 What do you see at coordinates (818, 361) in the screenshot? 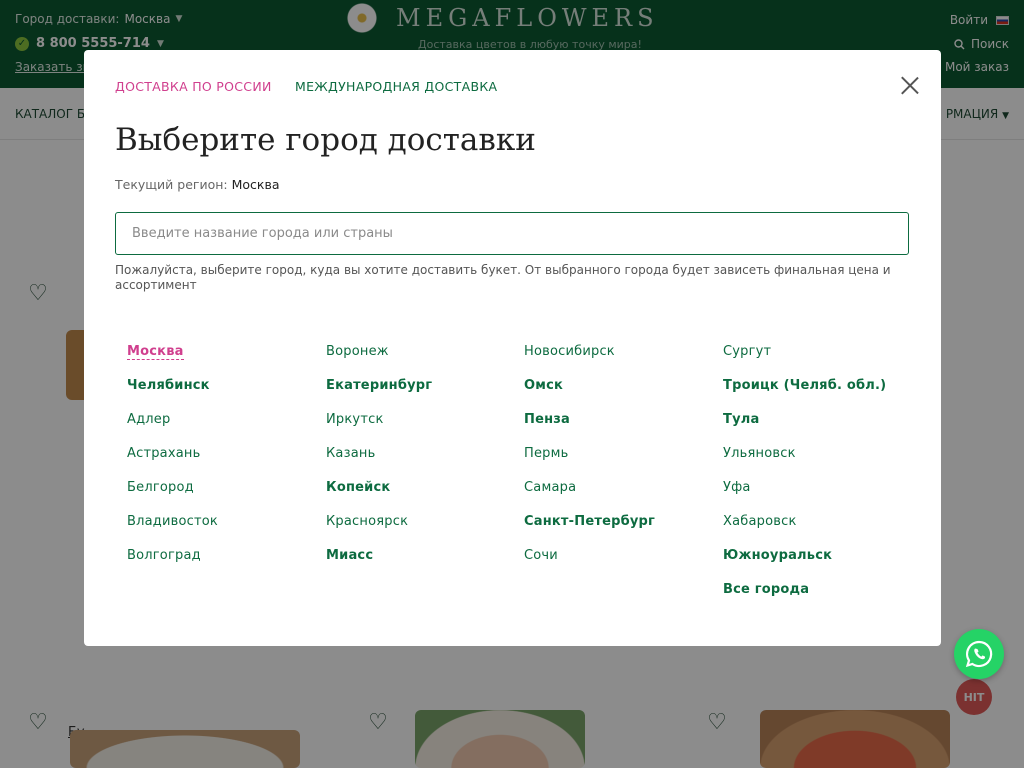
I see `city-link: Сургут` at bounding box center [818, 361].